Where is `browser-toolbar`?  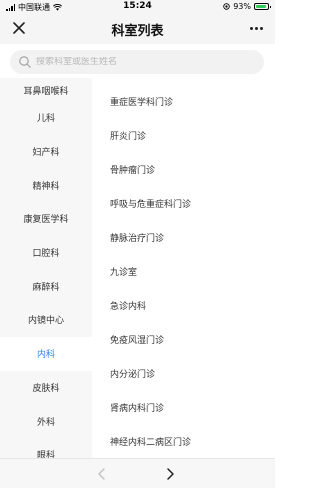 browser-toolbar is located at coordinates (137, 473).